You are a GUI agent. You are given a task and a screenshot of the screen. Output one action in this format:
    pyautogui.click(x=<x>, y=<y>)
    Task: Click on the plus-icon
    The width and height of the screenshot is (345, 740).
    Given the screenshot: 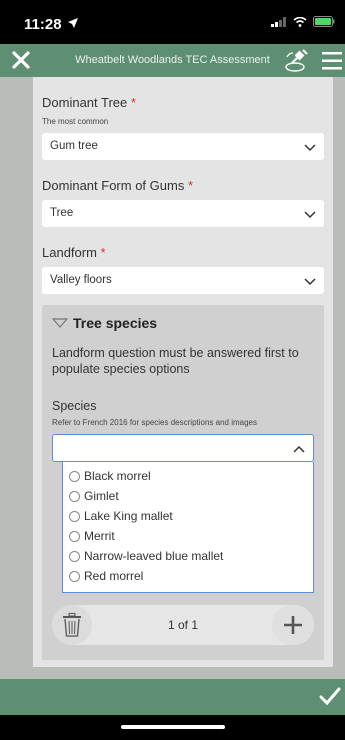 What is the action you would take?
    pyautogui.click(x=293, y=625)
    